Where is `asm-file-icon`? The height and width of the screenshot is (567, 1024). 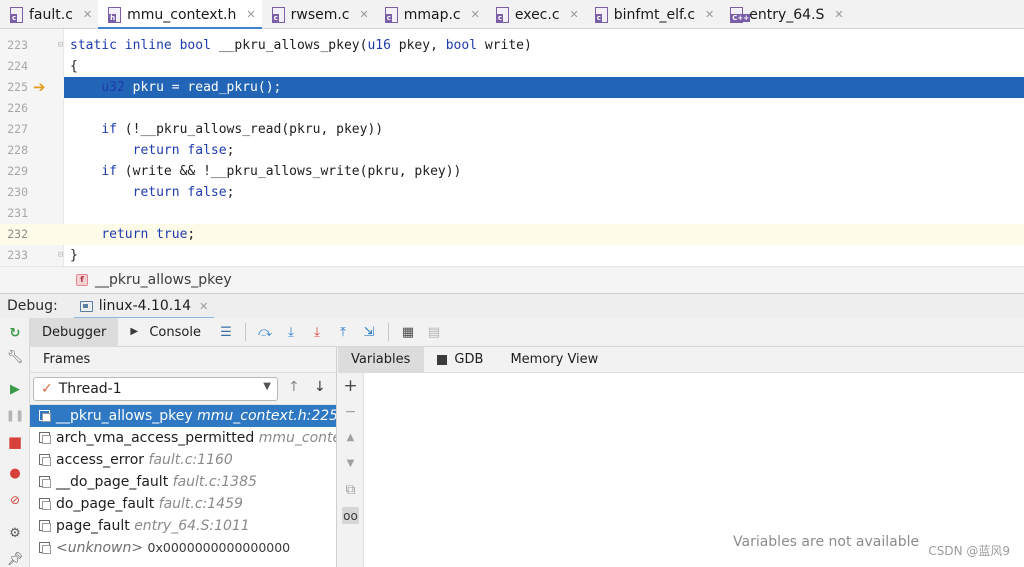
asm-file-icon is located at coordinates (740, 14).